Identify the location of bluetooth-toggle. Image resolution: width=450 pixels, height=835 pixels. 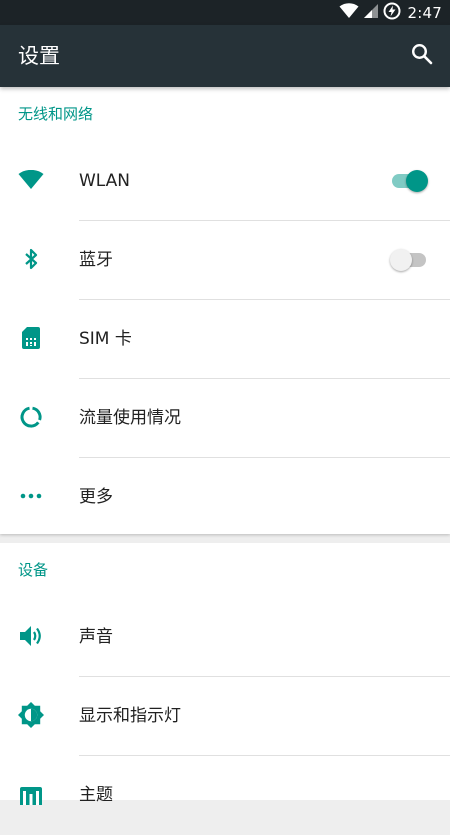
(409, 260).